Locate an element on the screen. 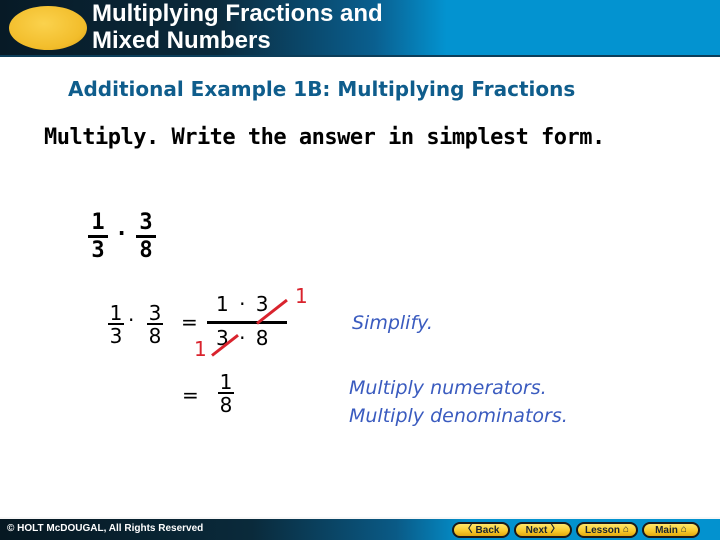  fraction-bar is located at coordinates (247, 322).